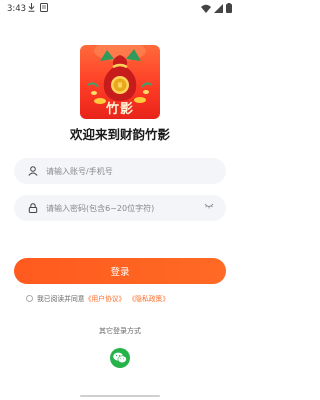 This screenshot has height=400, width=320. What do you see at coordinates (31, 7) in the screenshot?
I see `download-icon` at bounding box center [31, 7].